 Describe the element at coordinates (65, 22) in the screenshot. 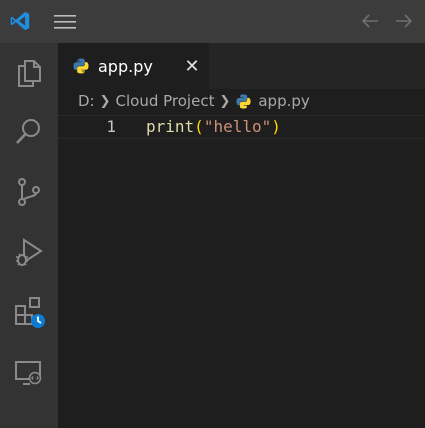

I see `hamburger-menu-icon` at that location.